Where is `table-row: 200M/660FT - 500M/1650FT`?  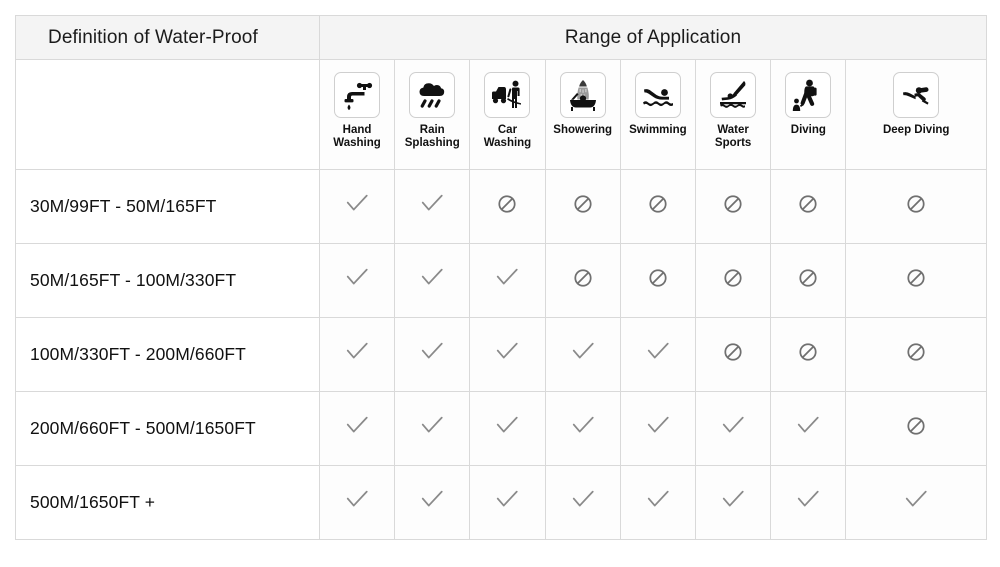 table-row: 200M/660FT - 500M/1650FT is located at coordinates (501, 428).